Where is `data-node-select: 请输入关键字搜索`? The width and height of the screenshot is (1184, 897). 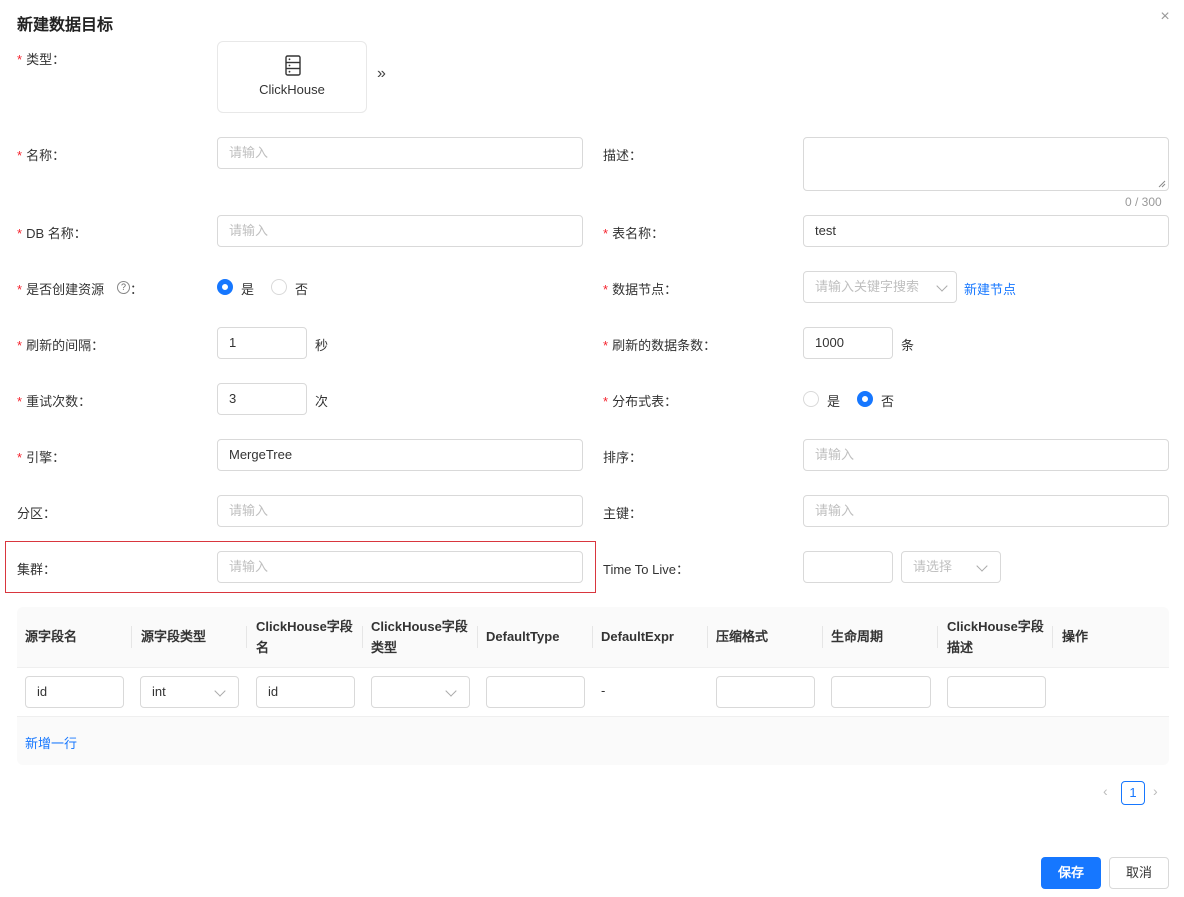 data-node-select: 请输入关键字搜索 is located at coordinates (880, 287).